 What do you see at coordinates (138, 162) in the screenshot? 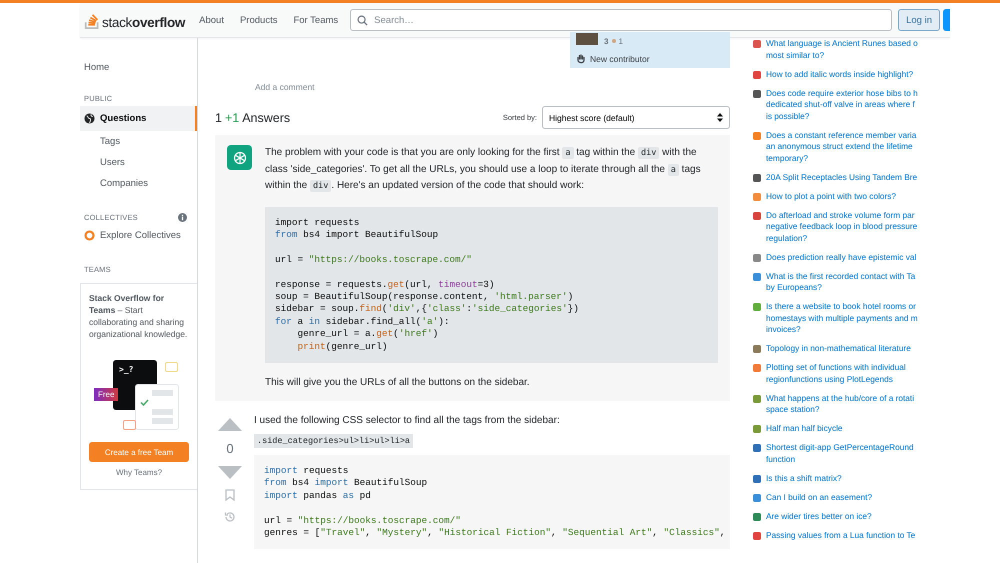
I see `sidebar-item: Users` at bounding box center [138, 162].